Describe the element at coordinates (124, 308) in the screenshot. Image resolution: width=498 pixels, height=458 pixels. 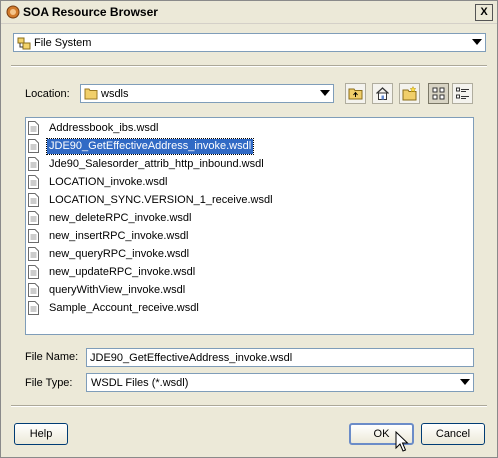
I see `file-name-text: Sample_Account_receive.wsdl` at that location.